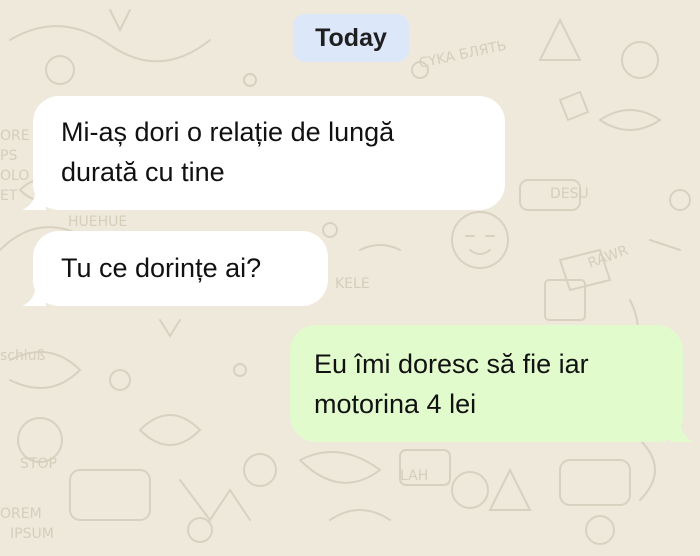 The image size is (700, 556). Describe the element at coordinates (451, 364) in the screenshot. I see `message-text-line: Eu îmi doresc să fie iar` at that location.